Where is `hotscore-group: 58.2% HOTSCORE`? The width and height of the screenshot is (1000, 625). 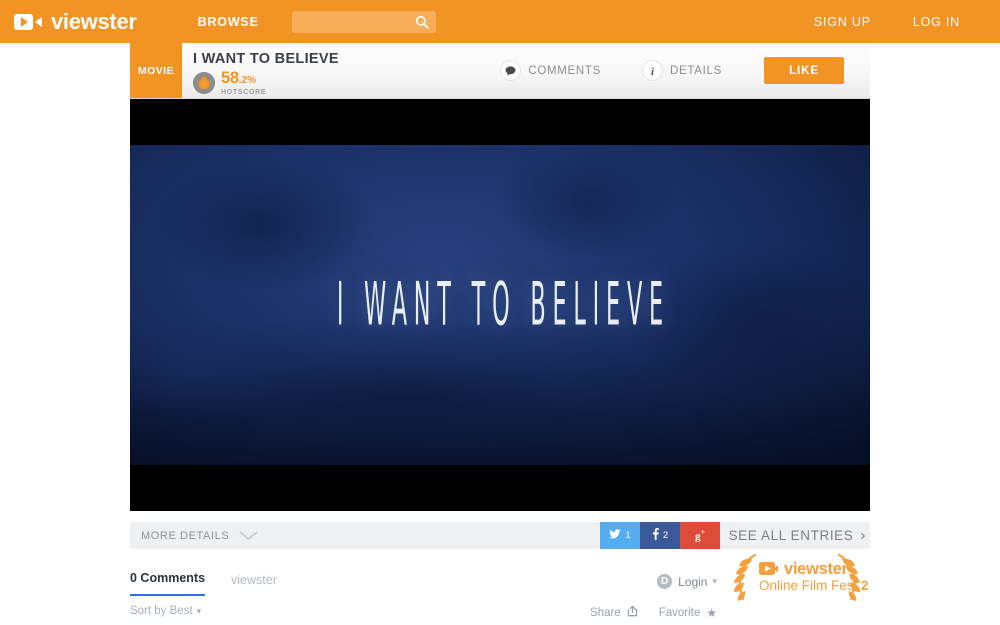
hotscore-group: 58.2% HOTSCORE is located at coordinates (347, 83).